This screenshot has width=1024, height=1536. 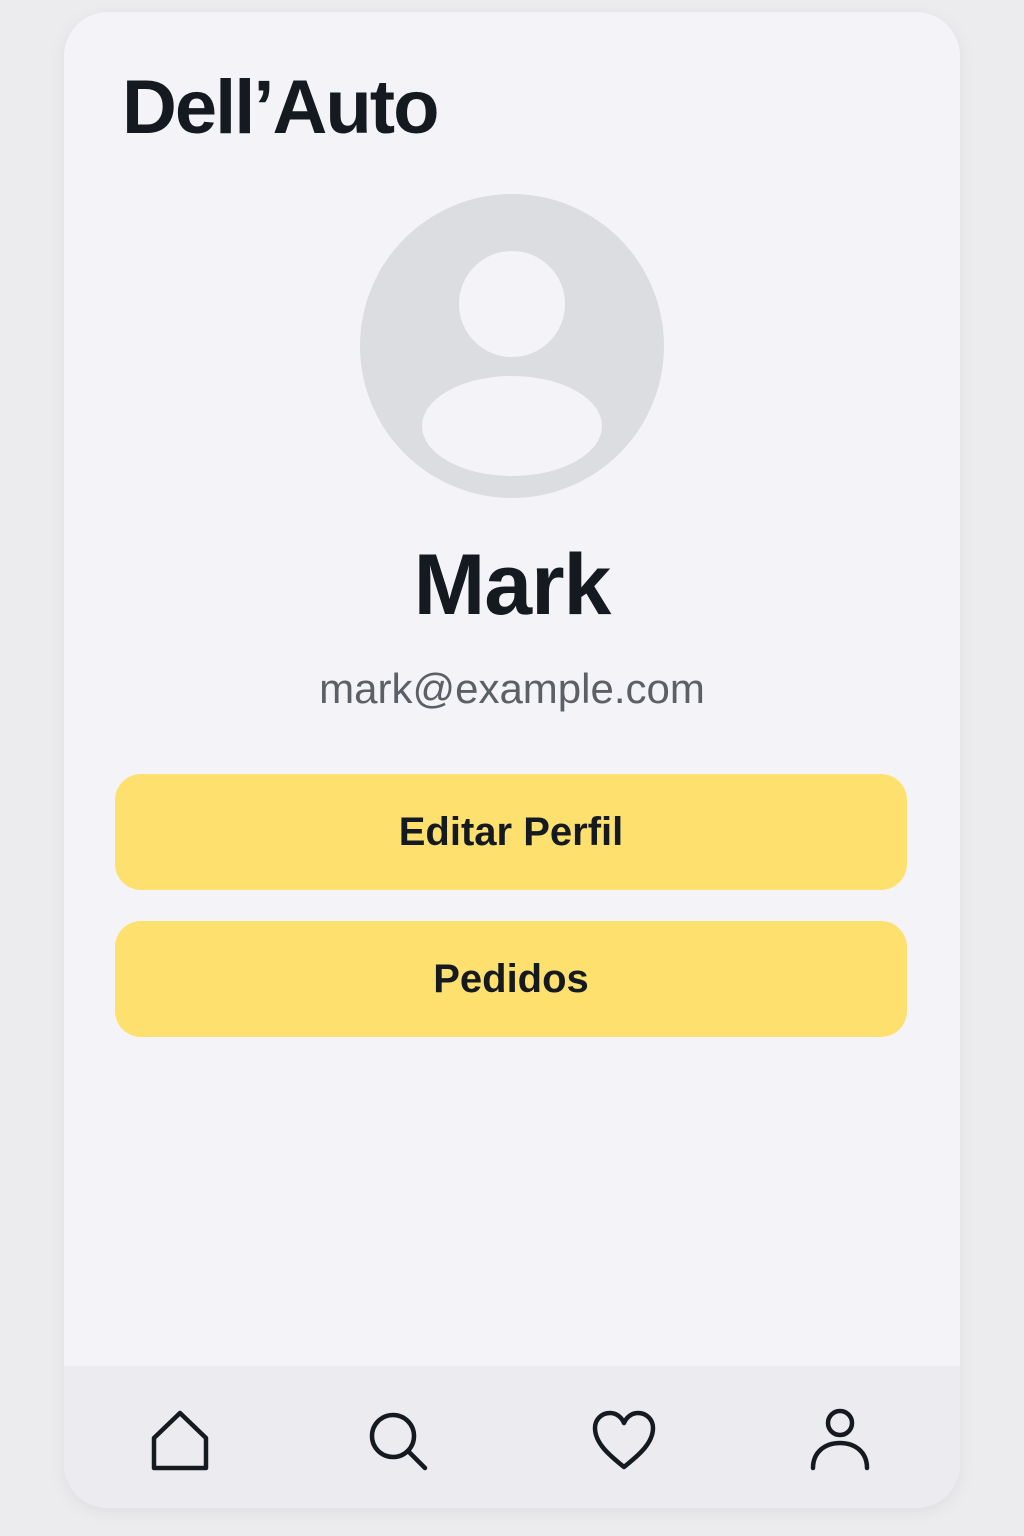 I want to click on user-name: Mark, so click(x=512, y=585).